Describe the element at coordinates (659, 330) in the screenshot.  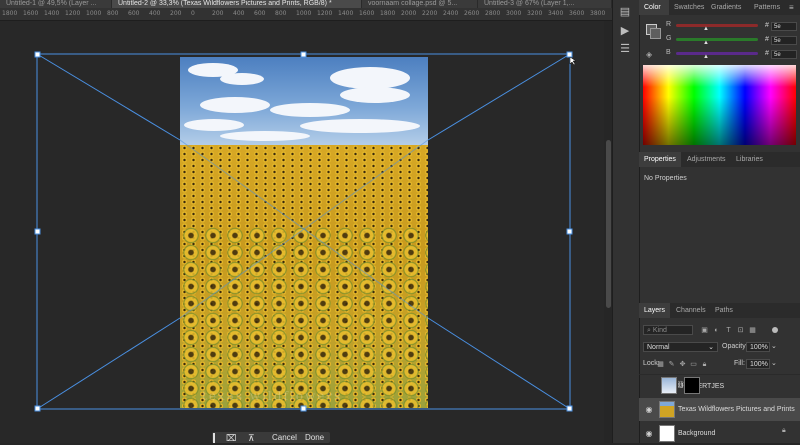
I see `filter-kind-label: Kind` at that location.